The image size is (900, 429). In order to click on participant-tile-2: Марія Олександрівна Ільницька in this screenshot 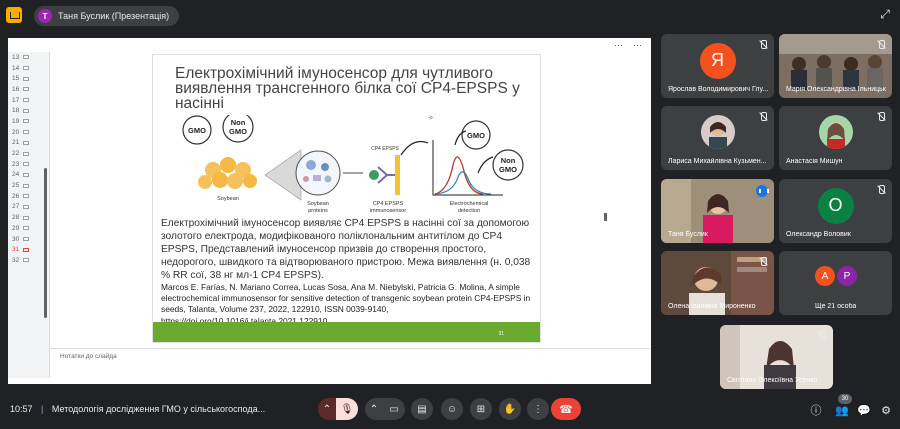, I will do `click(835, 66)`.